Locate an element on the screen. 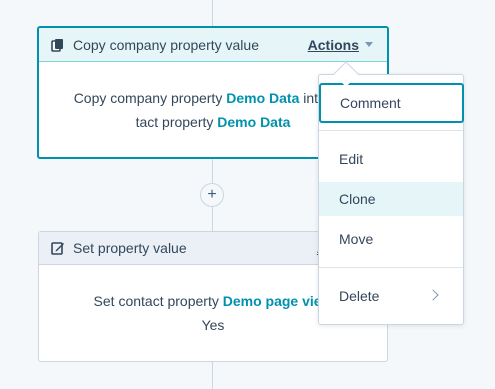 Image resolution: width=495 pixels, height=389 pixels. add-action-button: + is located at coordinates (212, 195).